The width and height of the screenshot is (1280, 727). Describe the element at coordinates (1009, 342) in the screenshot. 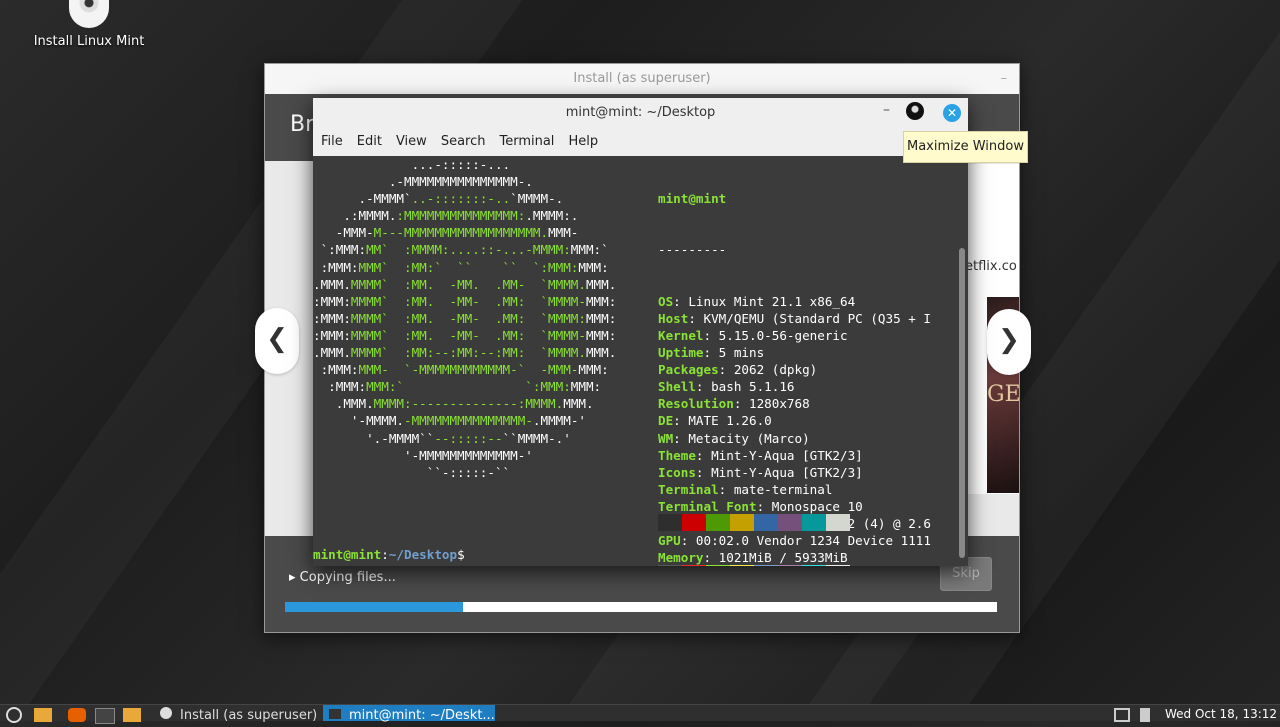

I see `slideshow-next-button: ❯` at that location.